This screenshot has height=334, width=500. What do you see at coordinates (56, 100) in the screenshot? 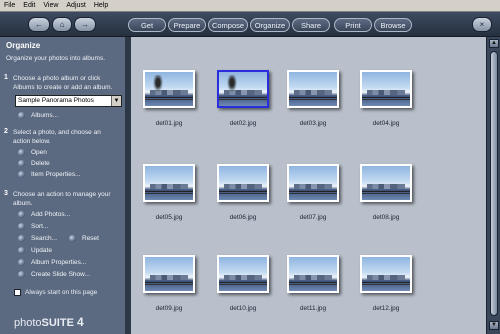
I see `album-select-value: Sample Panorama Photos` at bounding box center [56, 100].